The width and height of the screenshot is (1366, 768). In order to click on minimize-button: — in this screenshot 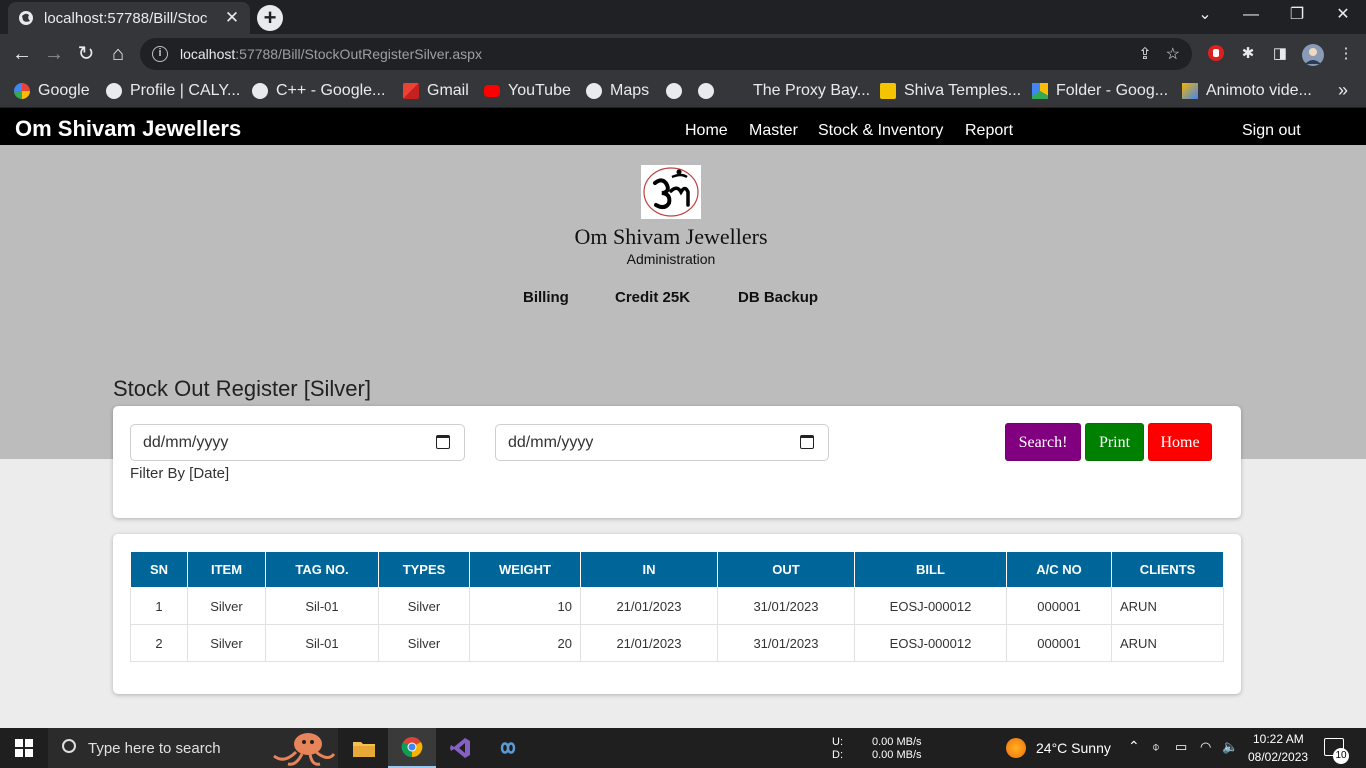, I will do `click(1251, 15)`.